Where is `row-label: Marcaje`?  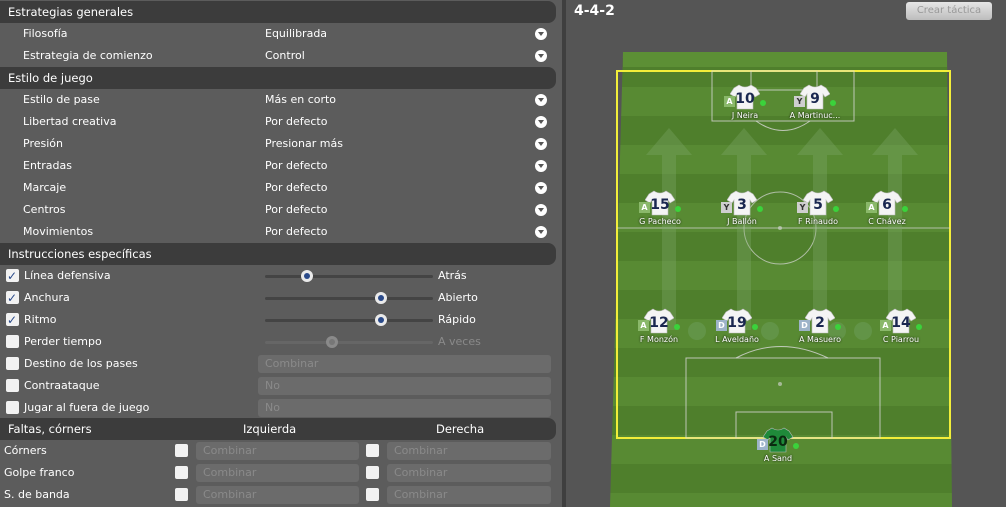 row-label: Marcaje is located at coordinates (45, 187).